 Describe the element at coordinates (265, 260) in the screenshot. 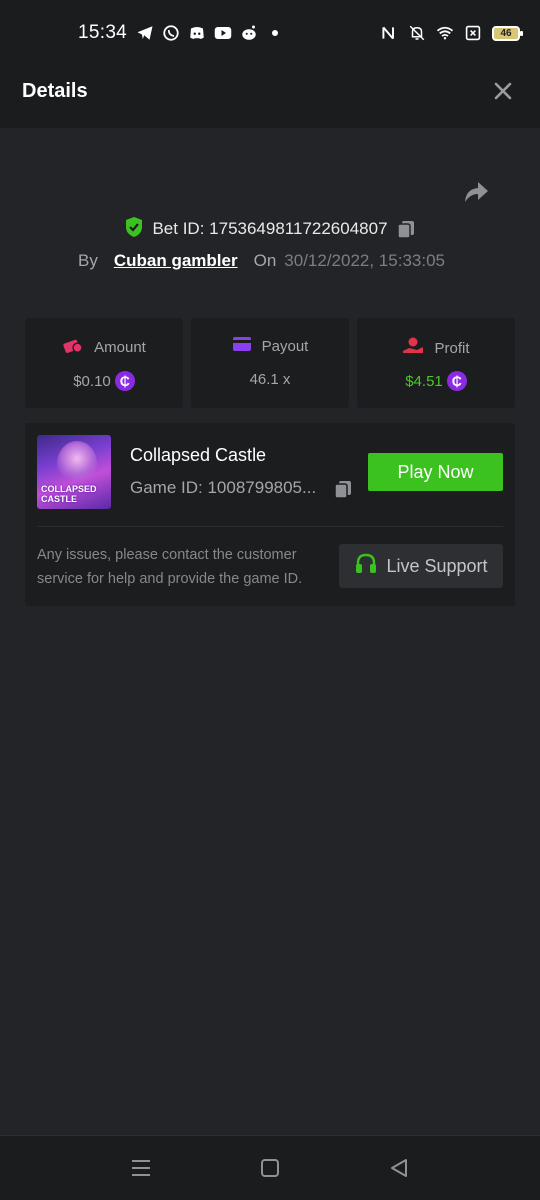

I see `on-label: On` at that location.